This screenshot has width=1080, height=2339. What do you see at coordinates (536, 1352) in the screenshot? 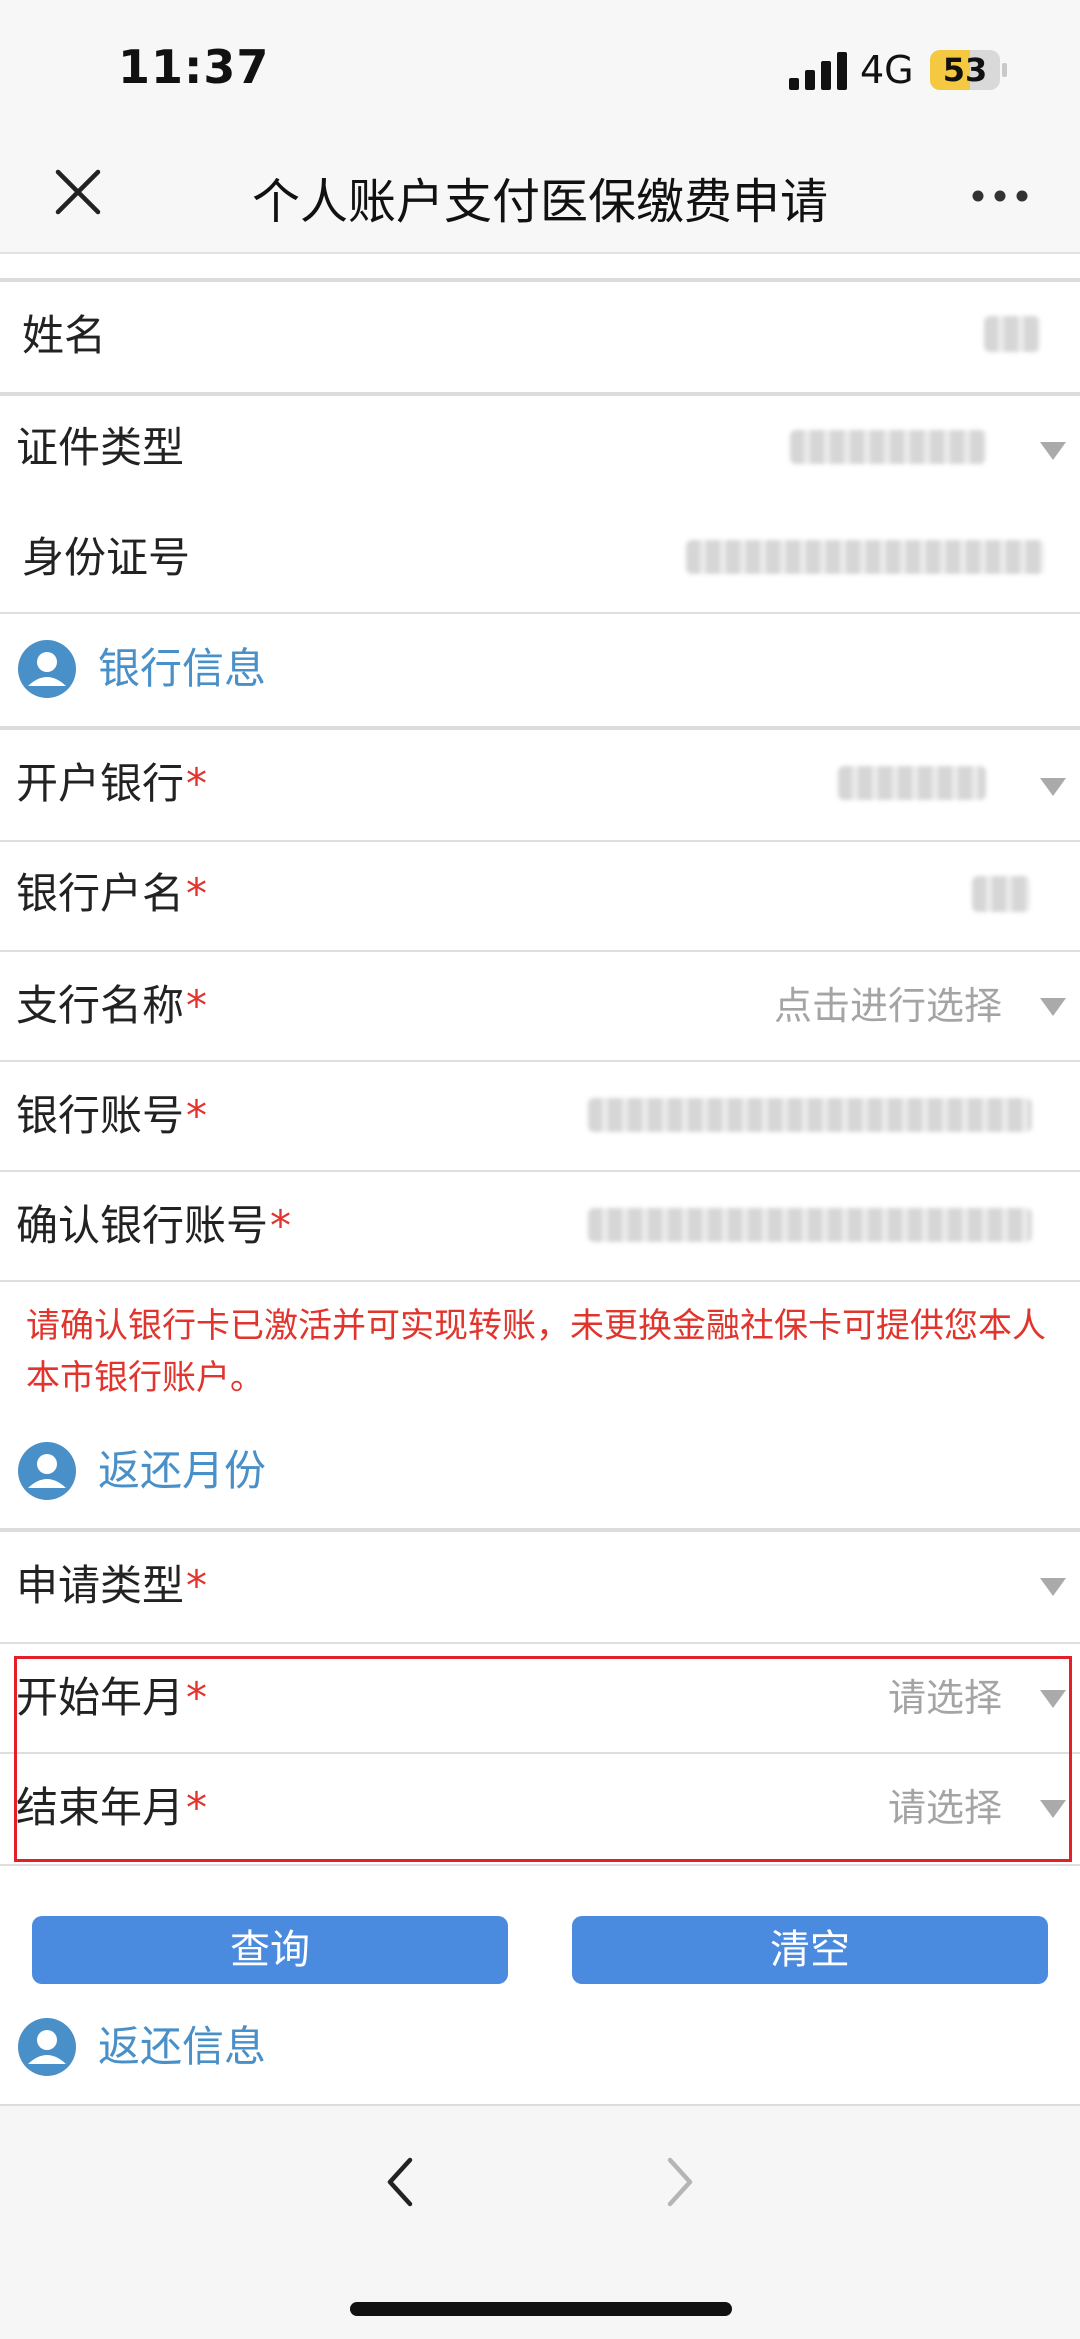
I see `bank-notice: 请确认银行卡已激活并可实现转账，未更换金融社保卡可提供您本人本市银行账户。` at bounding box center [536, 1352].